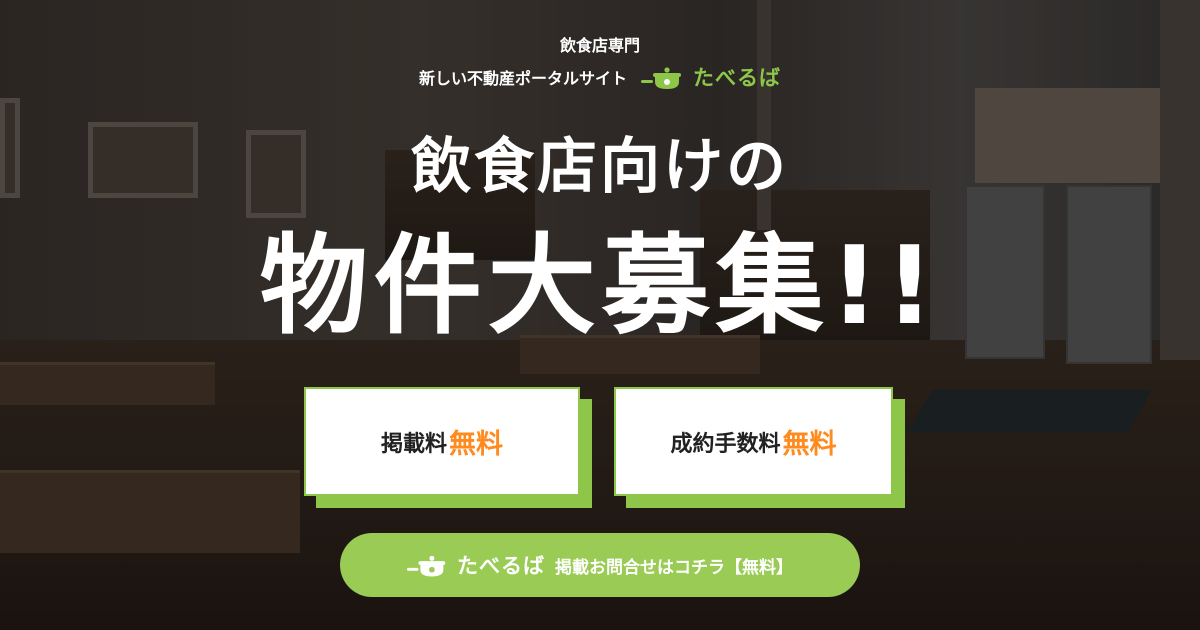  I want to click on hero-headline-main: 物件大募集!!, so click(600, 286).